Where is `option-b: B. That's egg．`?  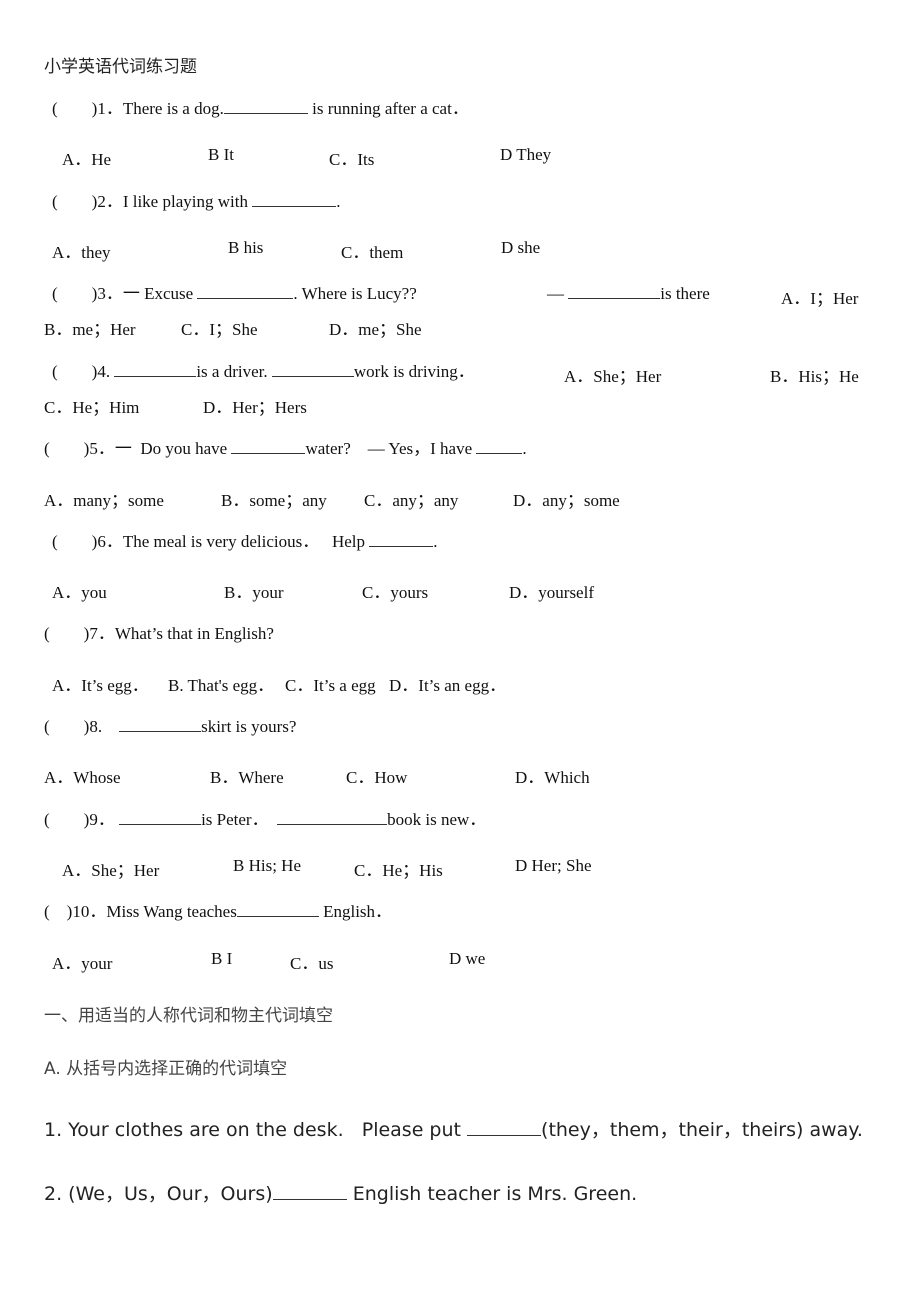
option-b: B. That's egg． is located at coordinates (221, 683).